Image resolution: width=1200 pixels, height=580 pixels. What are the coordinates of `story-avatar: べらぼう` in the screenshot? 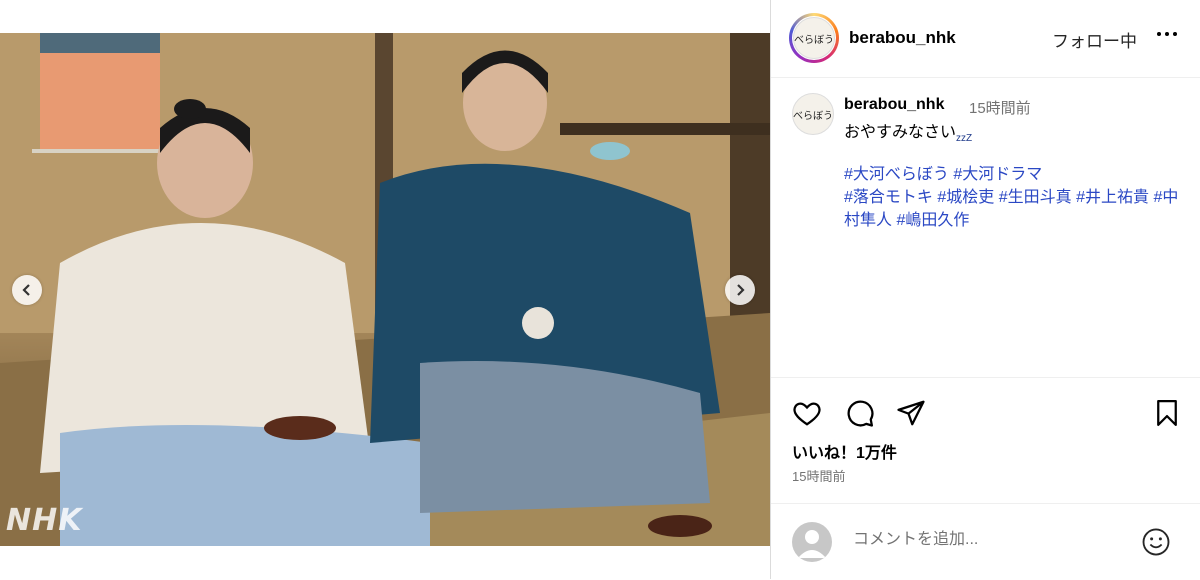 It's located at (814, 38).